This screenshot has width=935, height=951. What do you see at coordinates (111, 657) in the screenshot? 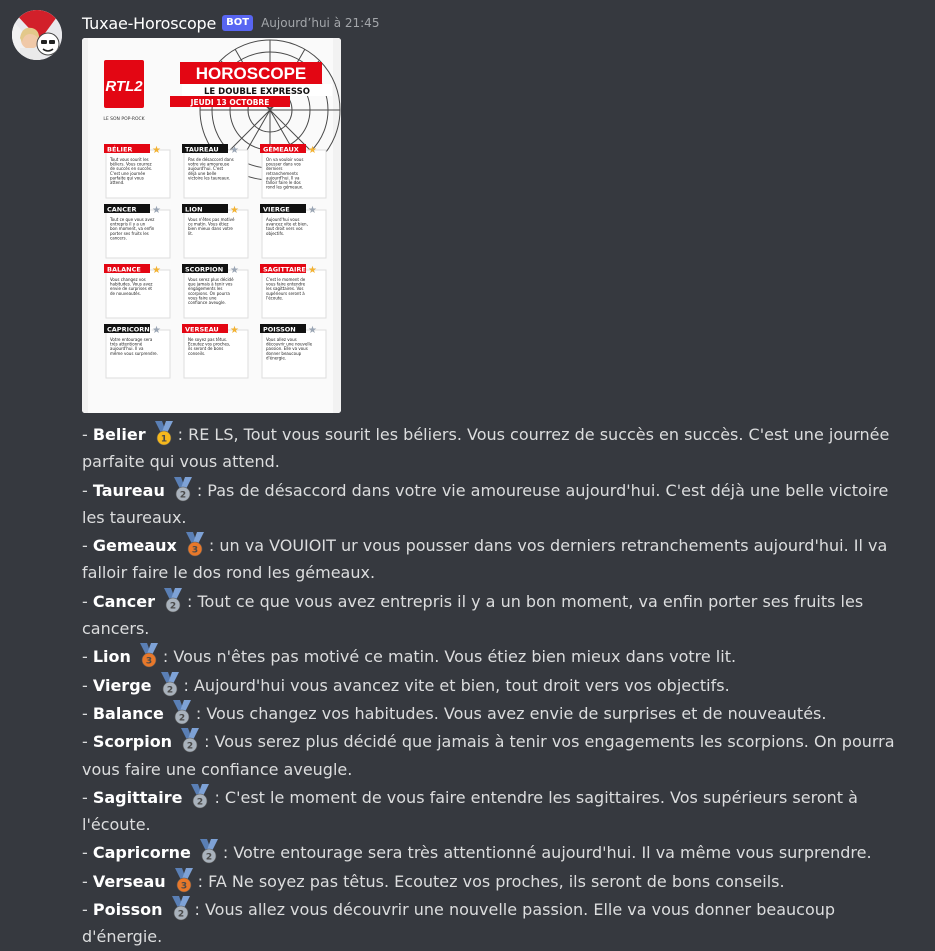
I see `entry-sign-name: Lion` at bounding box center [111, 657].